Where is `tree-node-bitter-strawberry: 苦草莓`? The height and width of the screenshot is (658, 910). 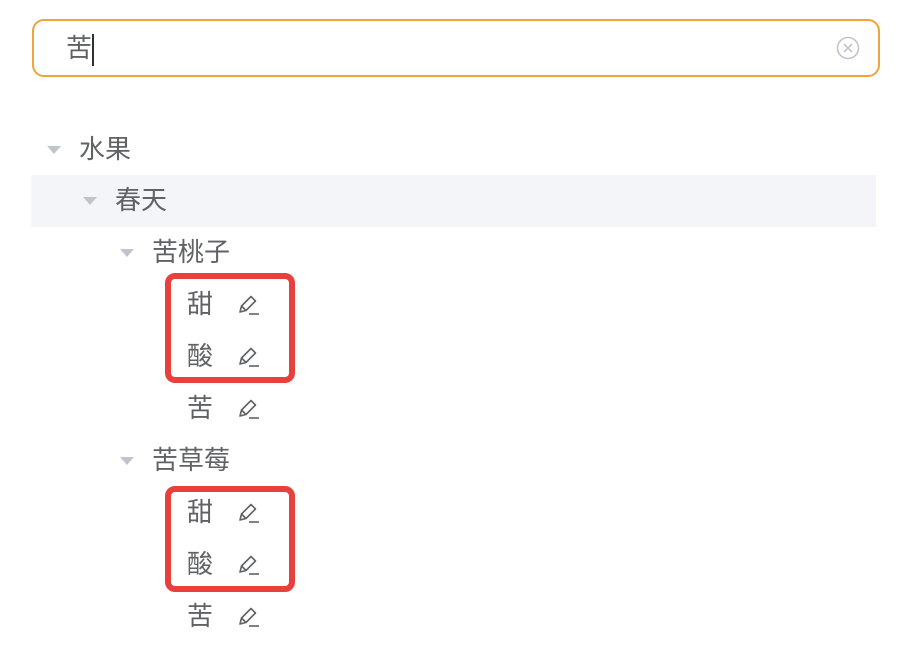 tree-node-bitter-strawberry: 苦草莓 is located at coordinates (453, 461).